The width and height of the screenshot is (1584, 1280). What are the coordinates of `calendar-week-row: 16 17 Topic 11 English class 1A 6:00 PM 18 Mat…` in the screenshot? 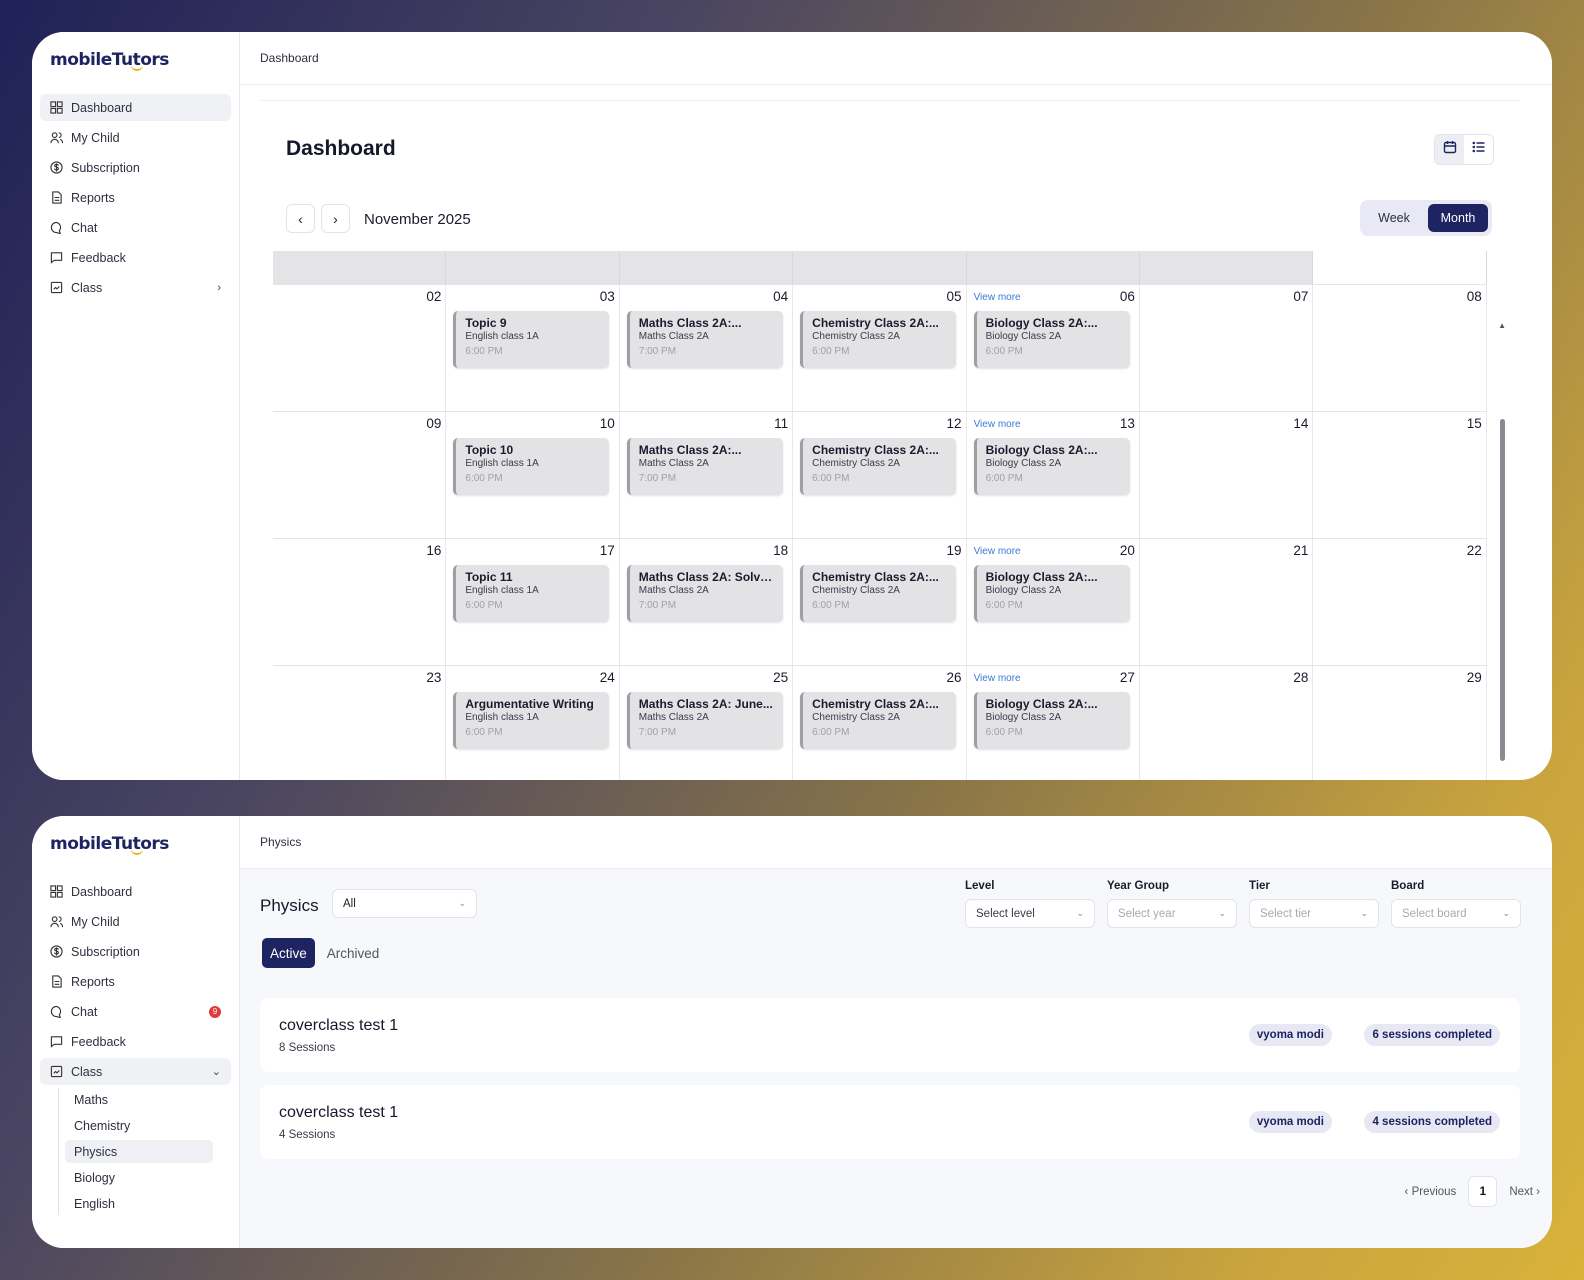 It's located at (880, 601).